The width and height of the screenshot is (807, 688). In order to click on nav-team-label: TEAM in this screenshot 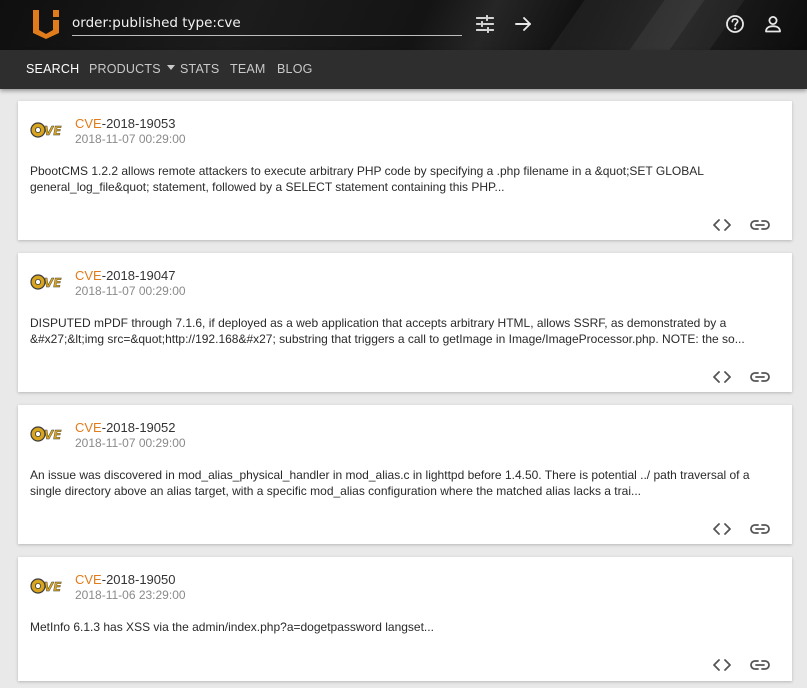, I will do `click(248, 69)`.